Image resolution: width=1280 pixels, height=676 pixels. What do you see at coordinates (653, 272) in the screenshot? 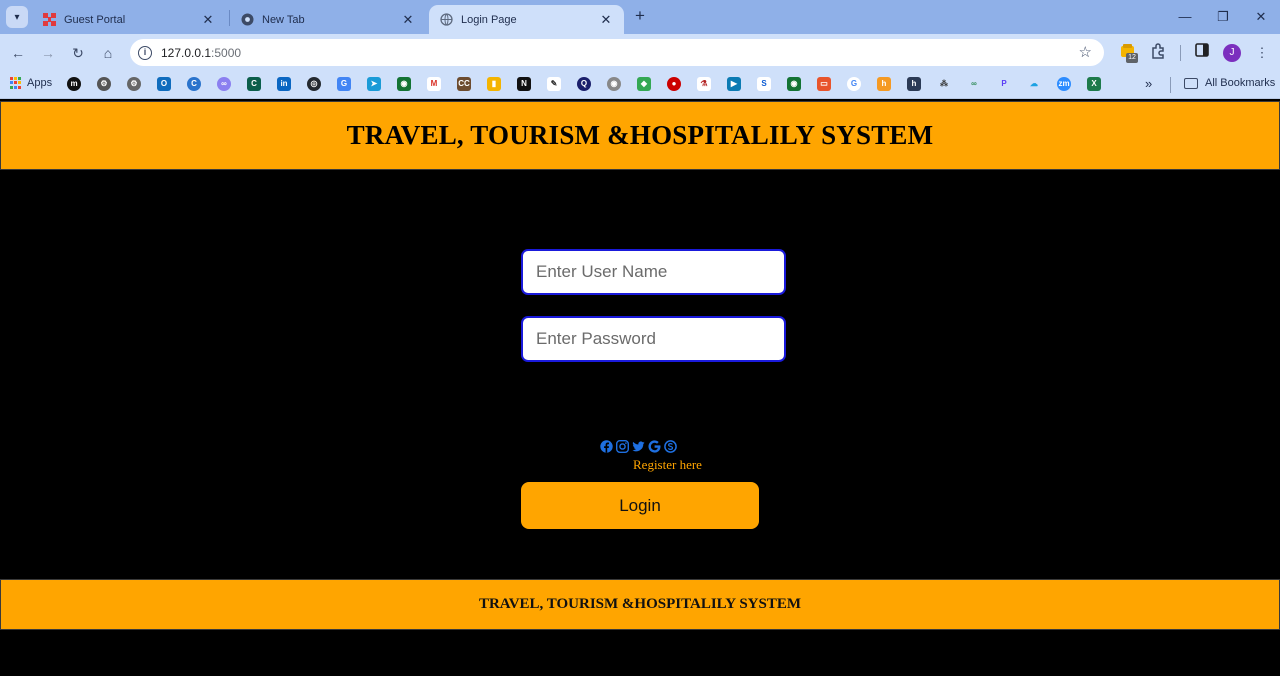
I see `username-input` at bounding box center [653, 272].